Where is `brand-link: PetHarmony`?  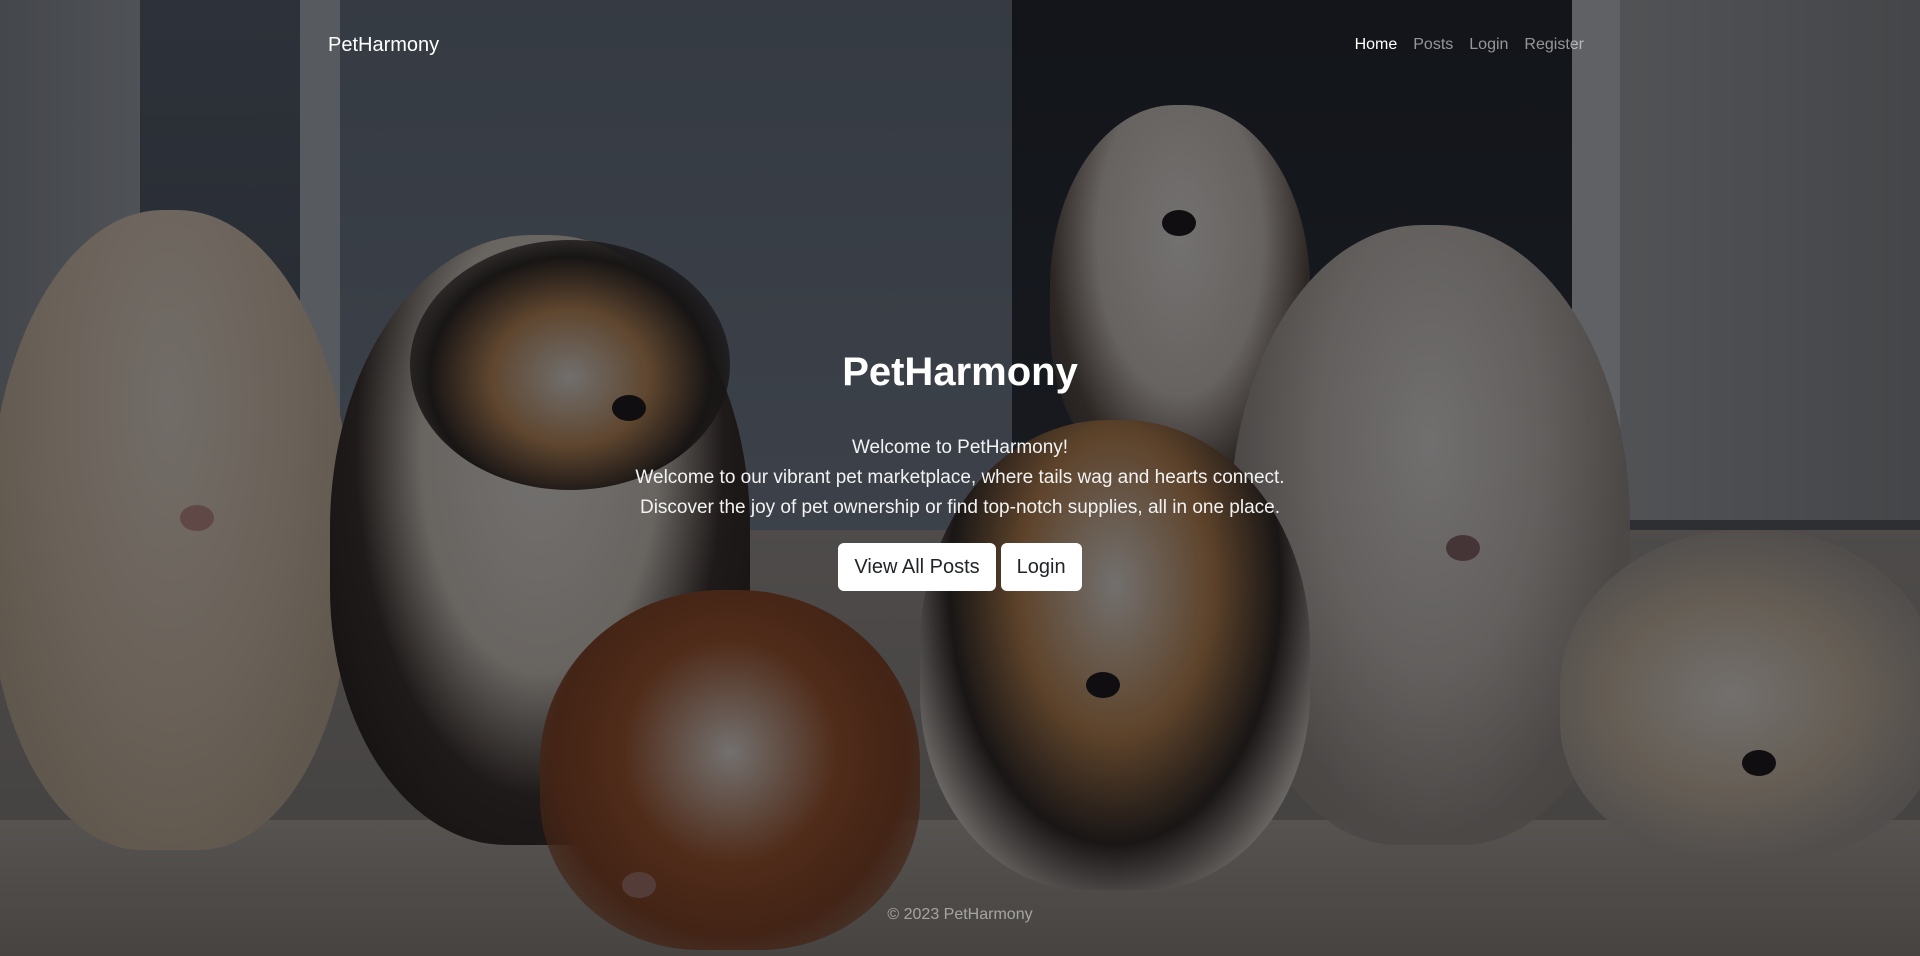
brand-link: PetHarmony is located at coordinates (383, 45).